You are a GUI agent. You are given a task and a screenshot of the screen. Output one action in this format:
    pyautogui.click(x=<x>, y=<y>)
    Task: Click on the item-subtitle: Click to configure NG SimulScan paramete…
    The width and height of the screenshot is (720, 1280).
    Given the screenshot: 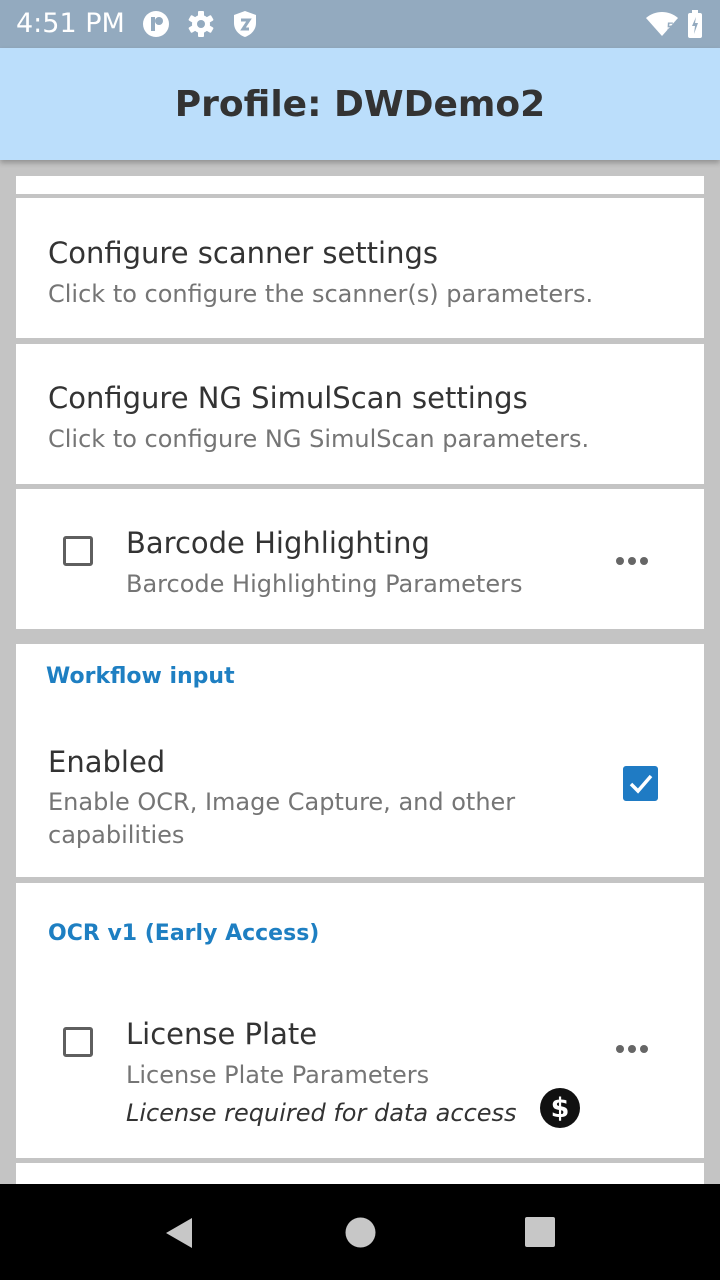 What is the action you would take?
    pyautogui.click(x=319, y=439)
    